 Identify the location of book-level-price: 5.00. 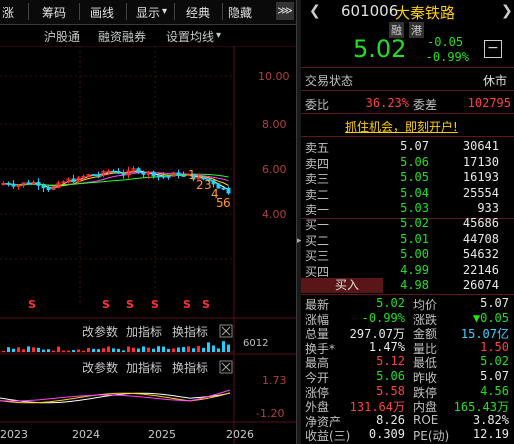
(407, 254).